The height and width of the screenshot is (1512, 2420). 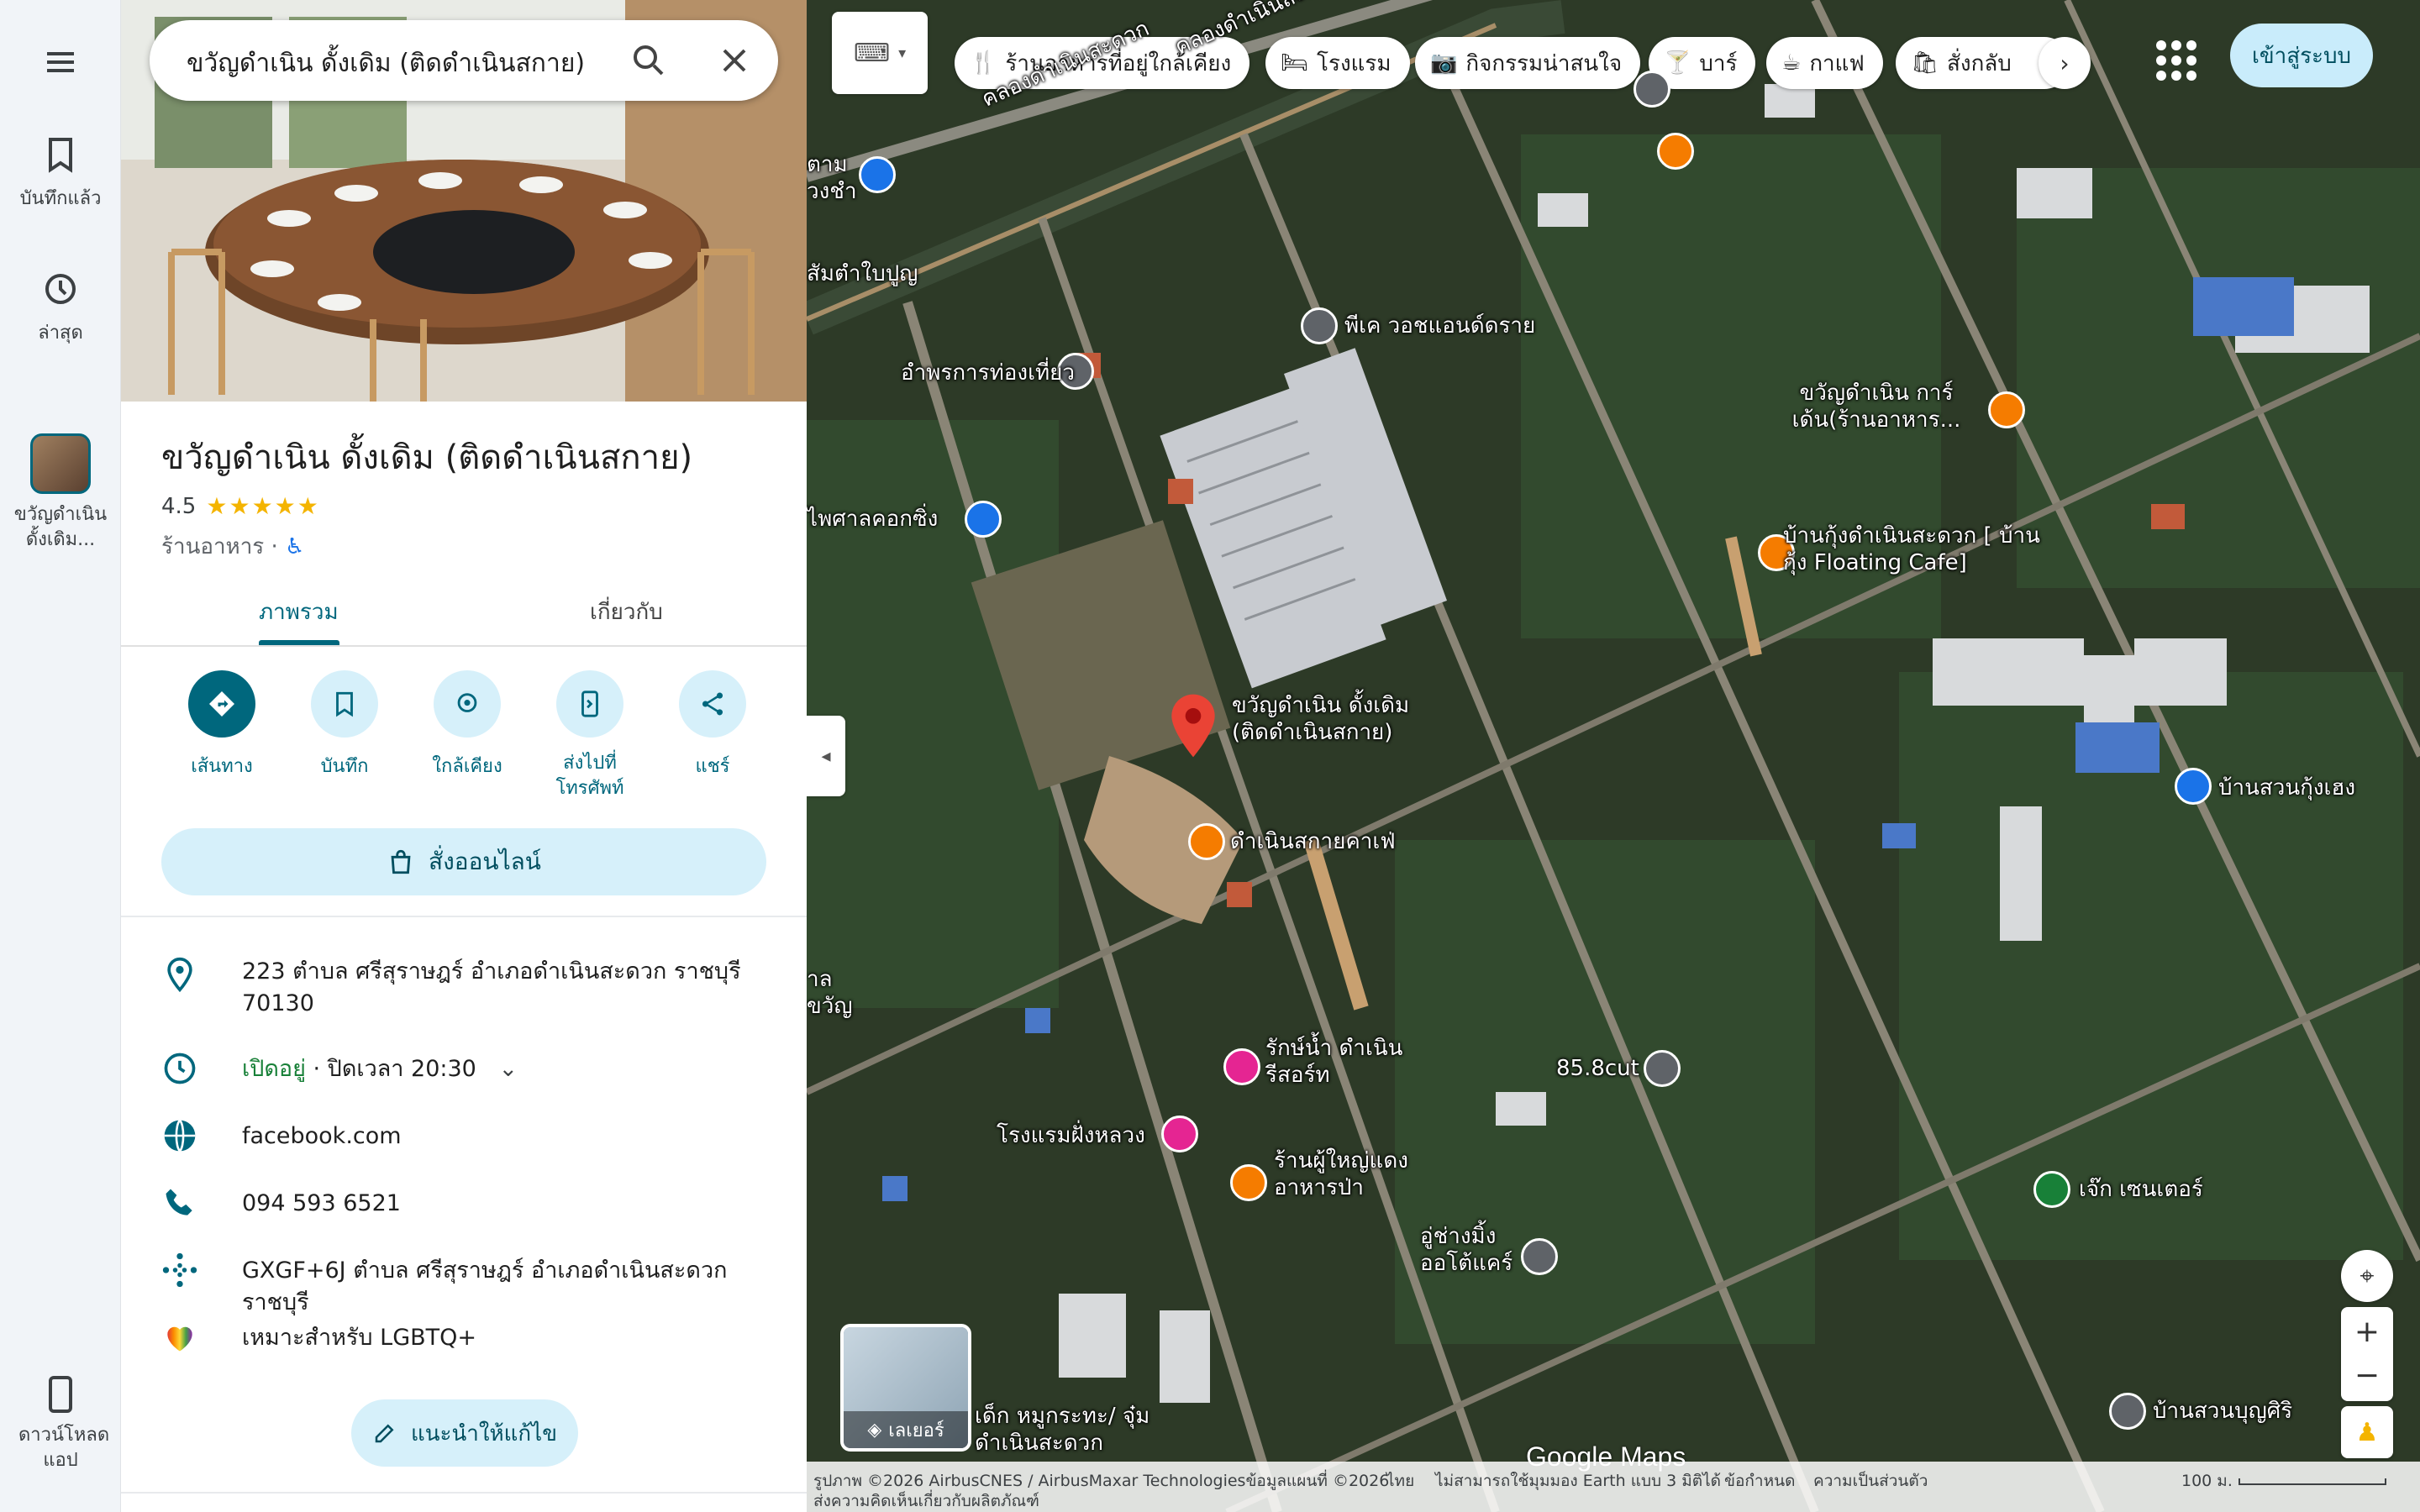 I want to click on saved-button: บันทึกแล้ว, so click(x=60, y=173).